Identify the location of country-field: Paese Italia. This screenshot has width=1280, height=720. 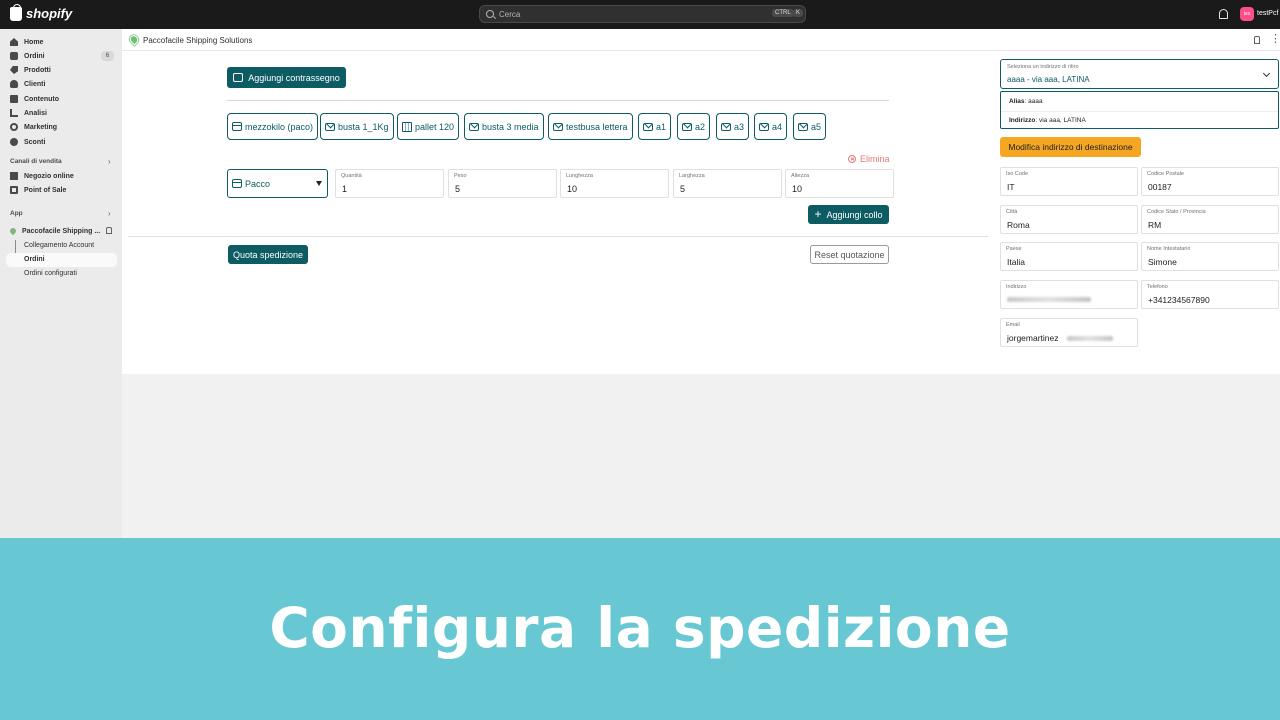
(1069, 256).